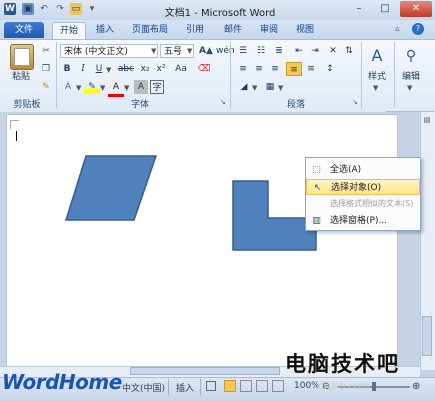 This screenshot has height=401, width=435. What do you see at coordinates (311, 69) in the screenshot?
I see `distributed-icon: ≡` at bounding box center [311, 69].